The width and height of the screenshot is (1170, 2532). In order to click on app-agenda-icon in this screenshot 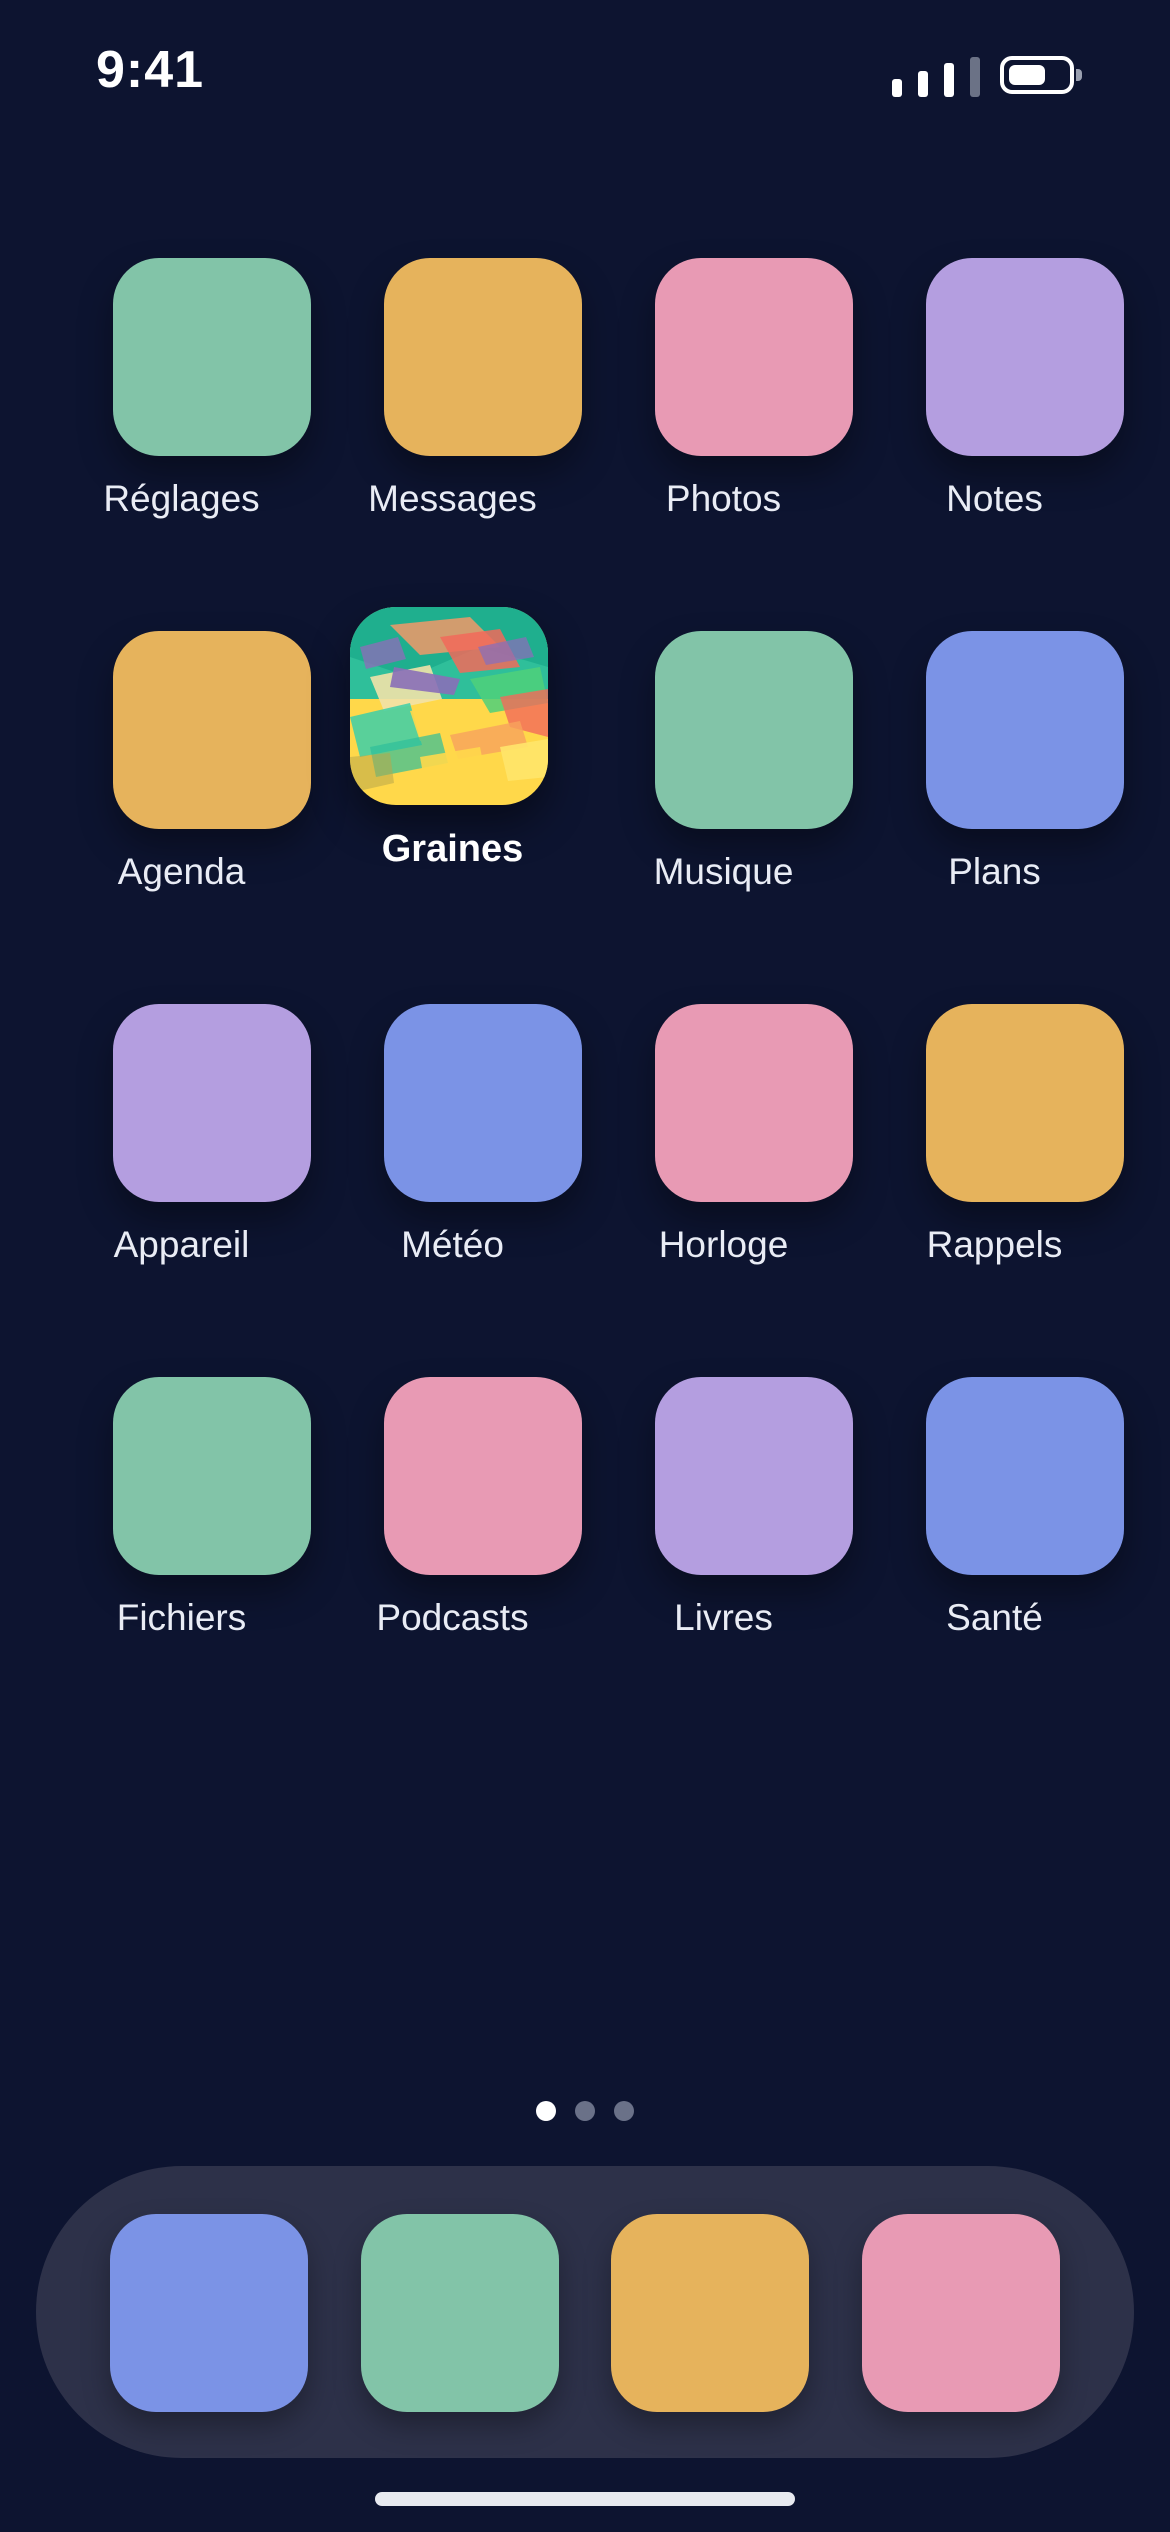, I will do `click(212, 730)`.